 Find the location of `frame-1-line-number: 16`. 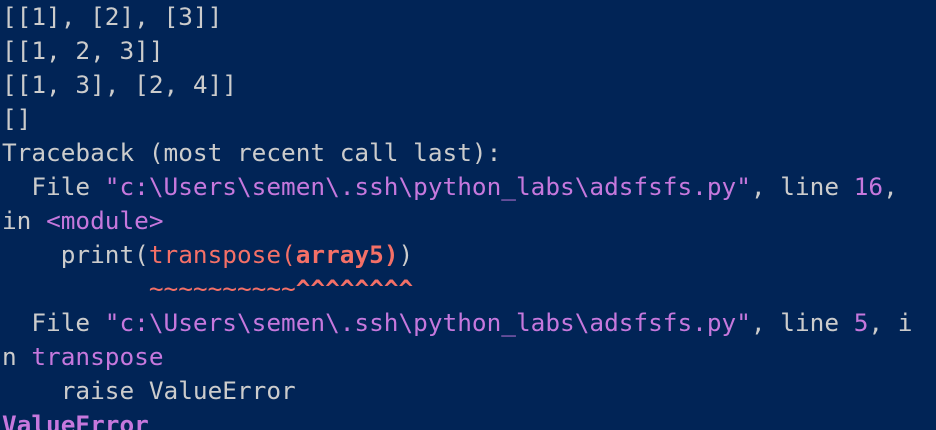

frame-1-line-number: 16 is located at coordinates (868, 186).